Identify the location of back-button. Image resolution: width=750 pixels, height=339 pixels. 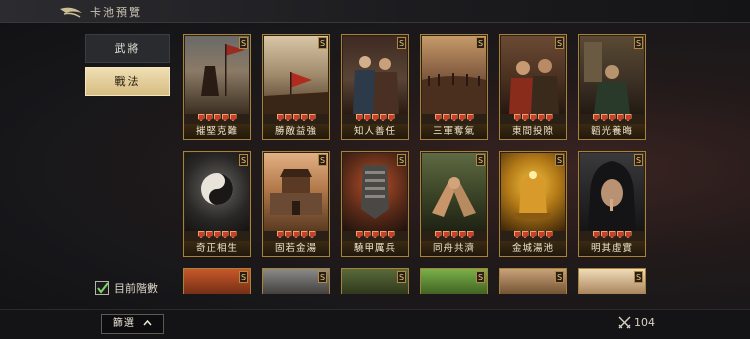
(71, 11).